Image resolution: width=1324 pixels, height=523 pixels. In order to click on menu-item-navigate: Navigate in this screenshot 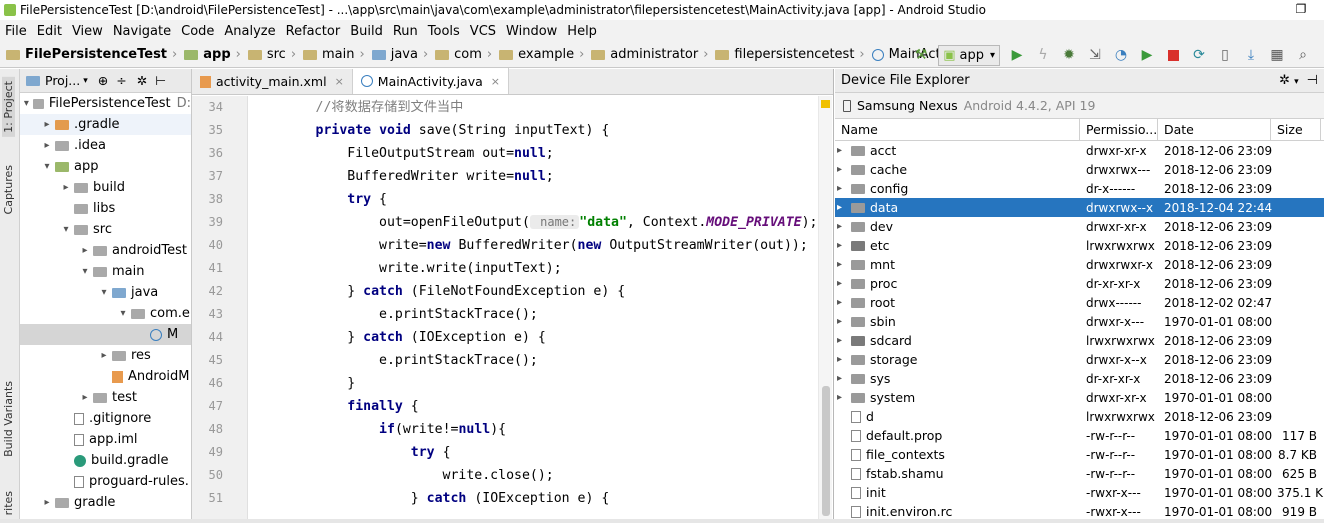, I will do `click(142, 31)`.